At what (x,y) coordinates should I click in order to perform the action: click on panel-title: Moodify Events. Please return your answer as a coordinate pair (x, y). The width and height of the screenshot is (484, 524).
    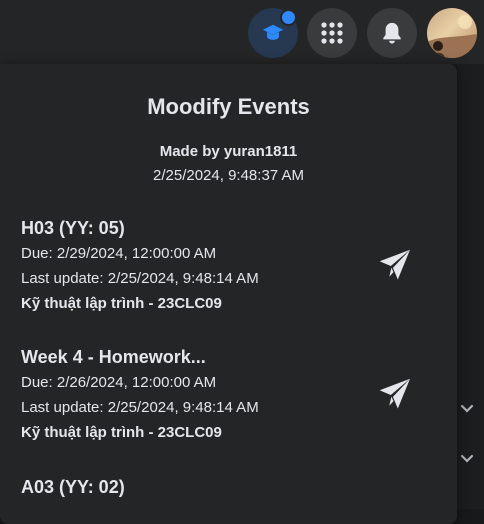
    Looking at the image, I should click on (228, 106).